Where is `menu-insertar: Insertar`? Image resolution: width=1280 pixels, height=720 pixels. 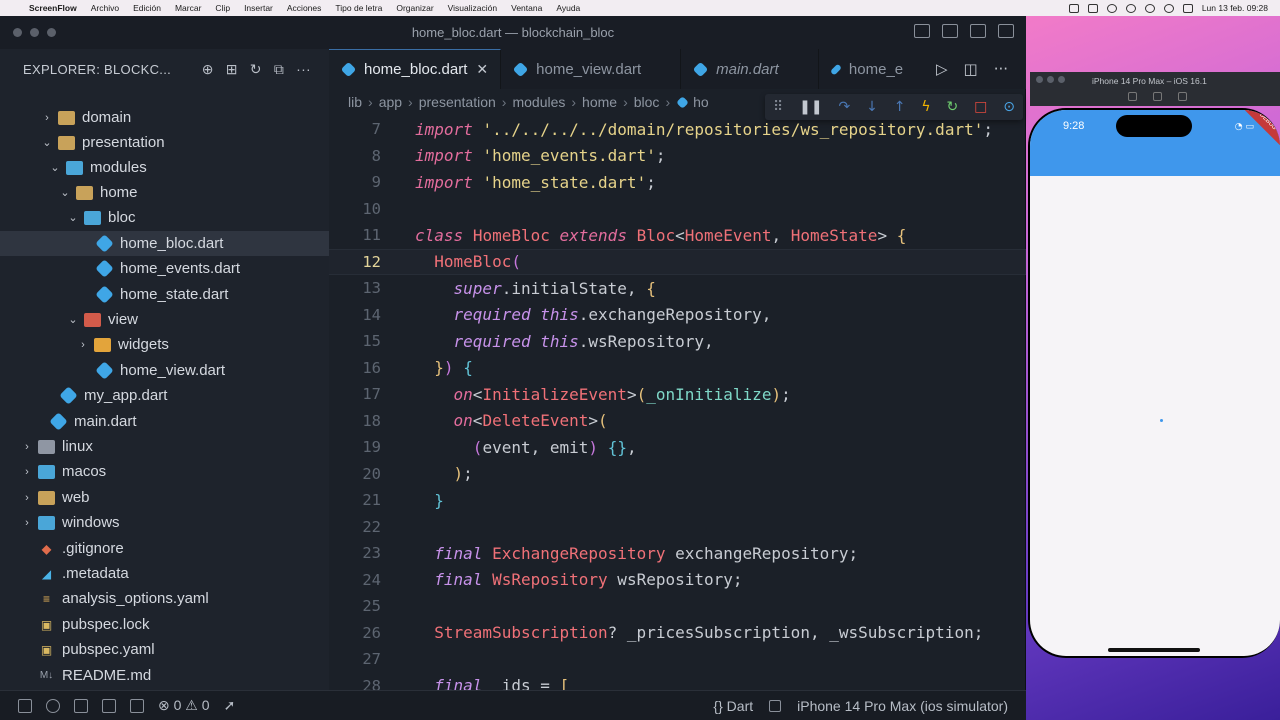 menu-insertar: Insertar is located at coordinates (258, 8).